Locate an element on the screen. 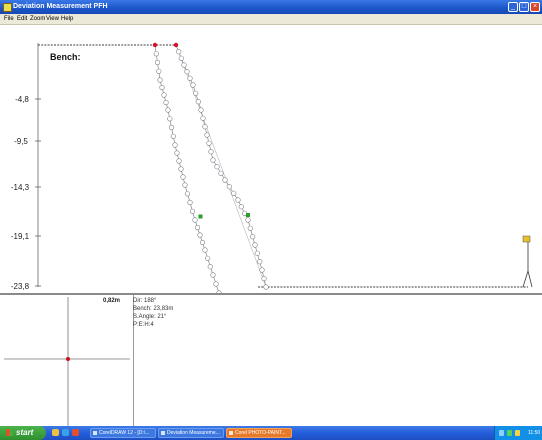  bench-readout: Bench: 23,83m is located at coordinates (153, 309).